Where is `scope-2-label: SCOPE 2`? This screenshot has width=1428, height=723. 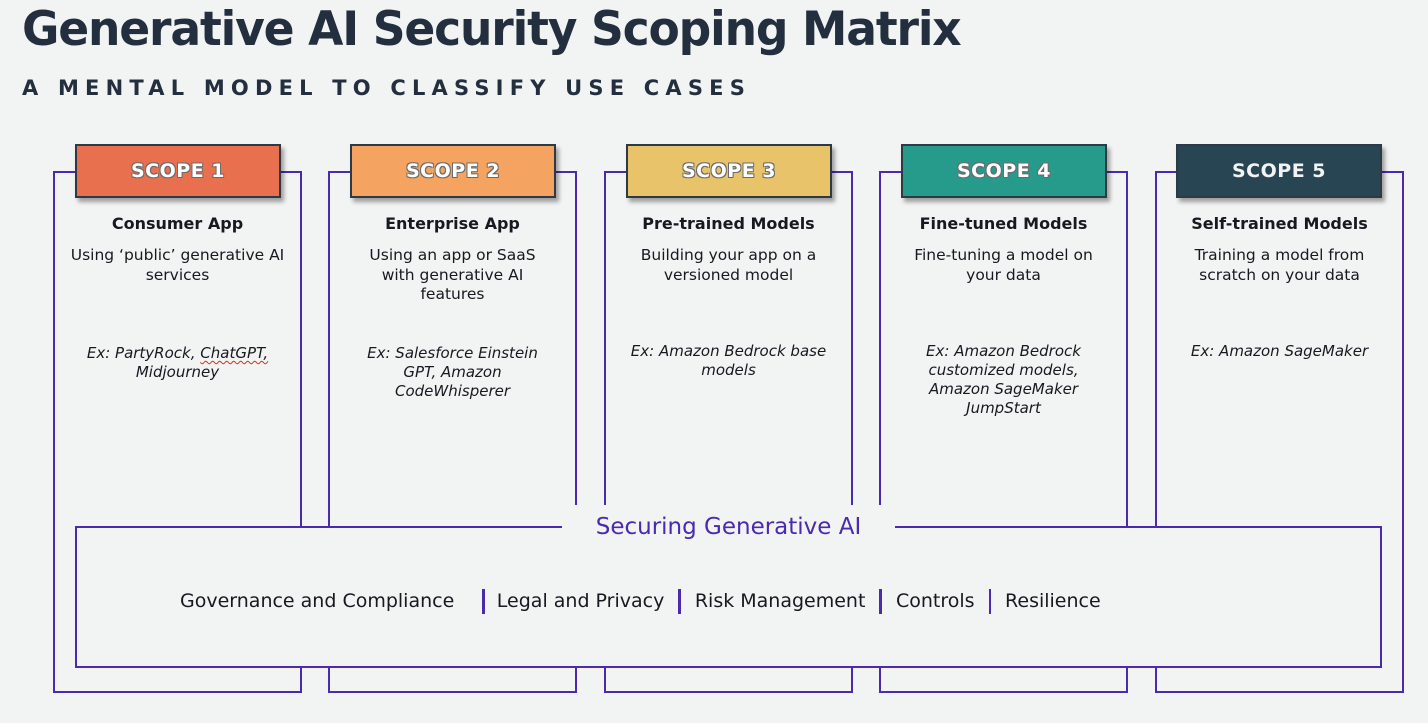 scope-2-label: SCOPE 2 is located at coordinates (453, 171).